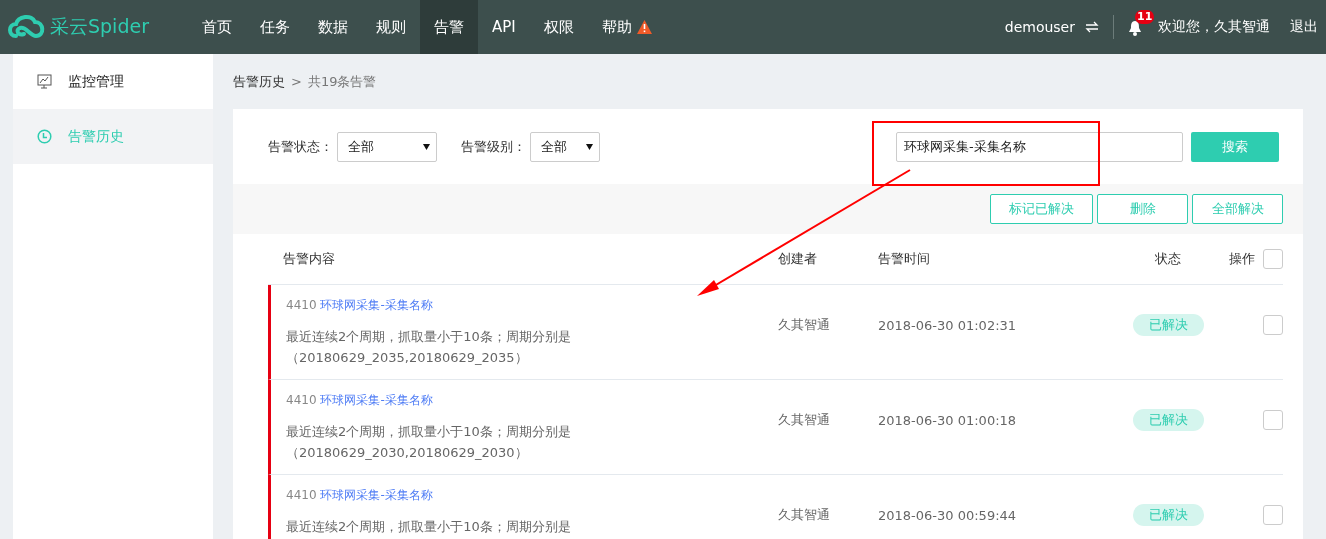  I want to click on filter-label: 告警状态：, so click(300, 146).